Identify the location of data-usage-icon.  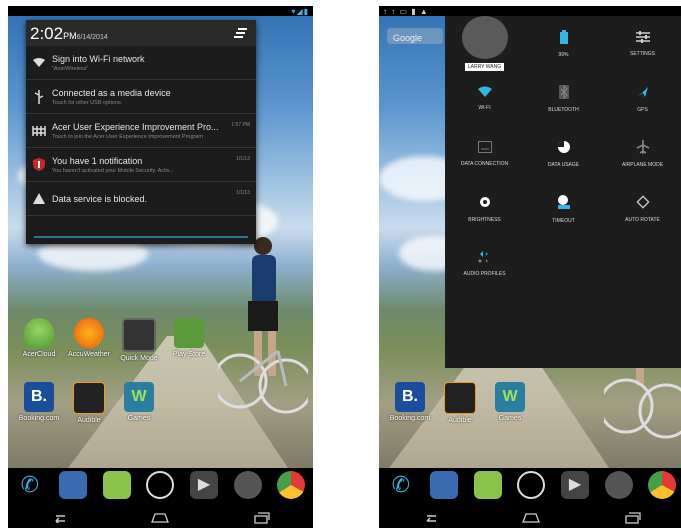
(563, 146).